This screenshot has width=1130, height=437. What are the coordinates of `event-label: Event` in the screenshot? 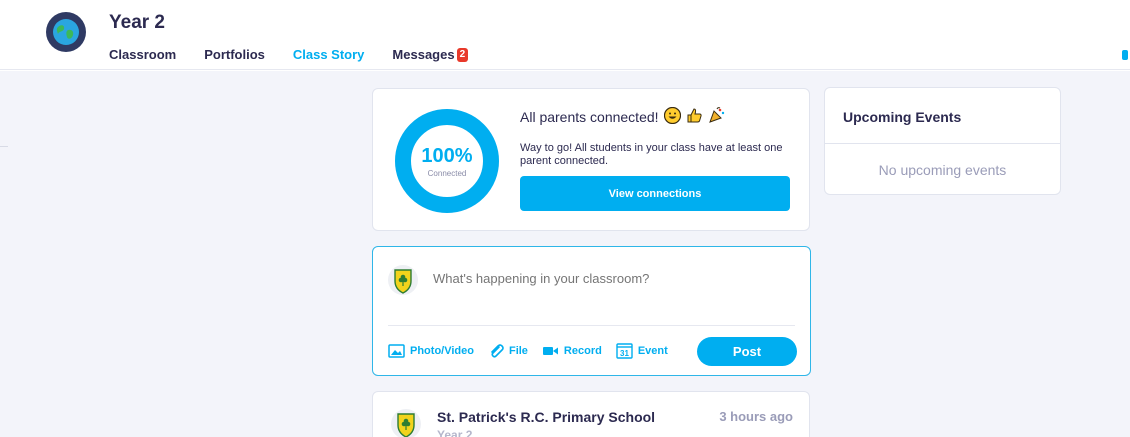 It's located at (652, 350).